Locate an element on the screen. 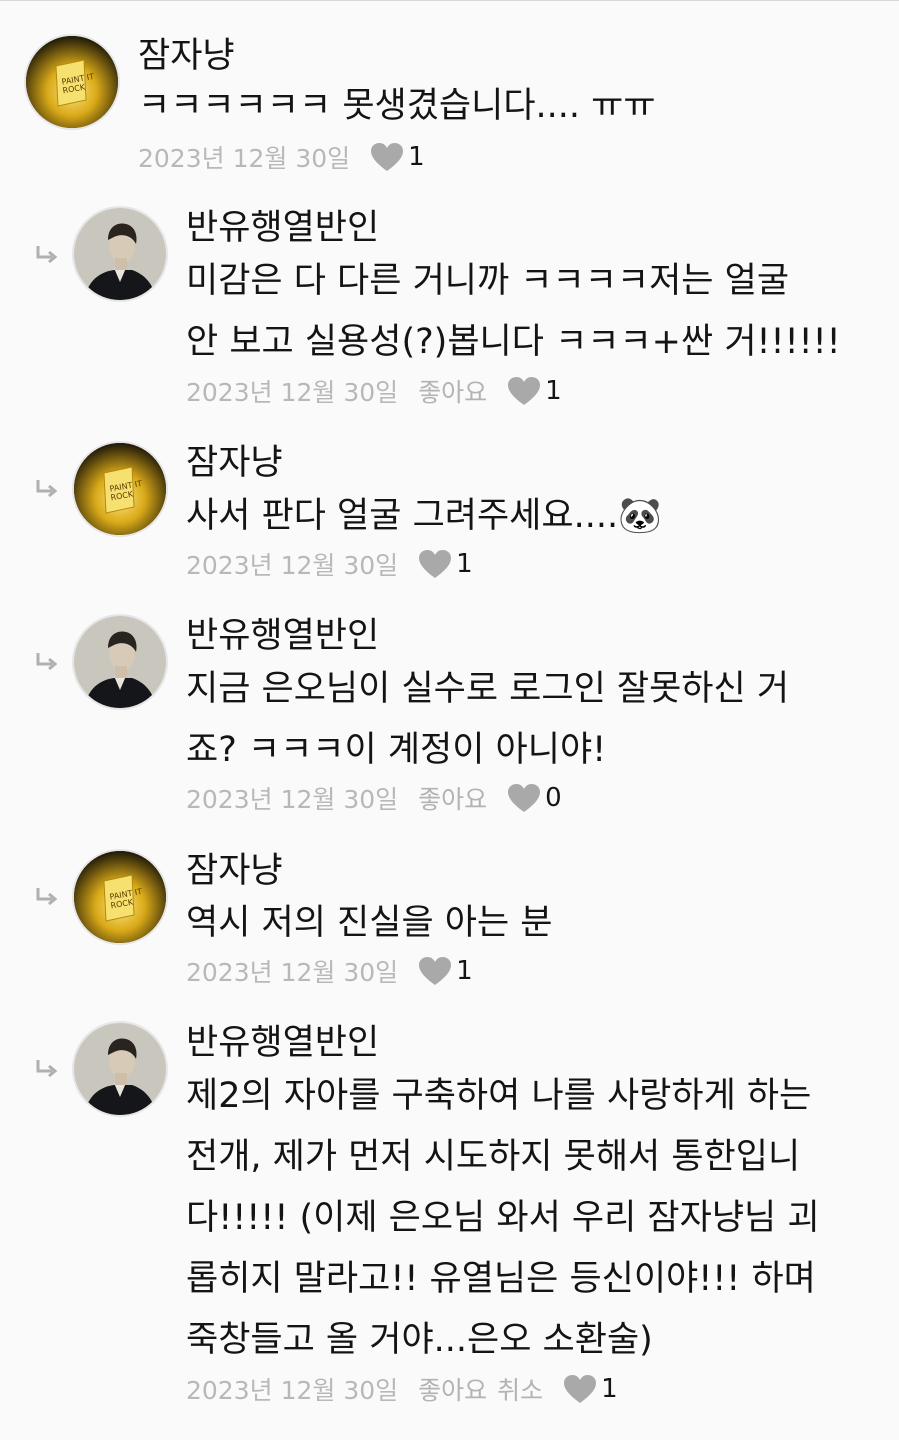  comment-meta: 2023년 12월 30일 좋아요 취소 1 is located at coordinates (402, 1389).